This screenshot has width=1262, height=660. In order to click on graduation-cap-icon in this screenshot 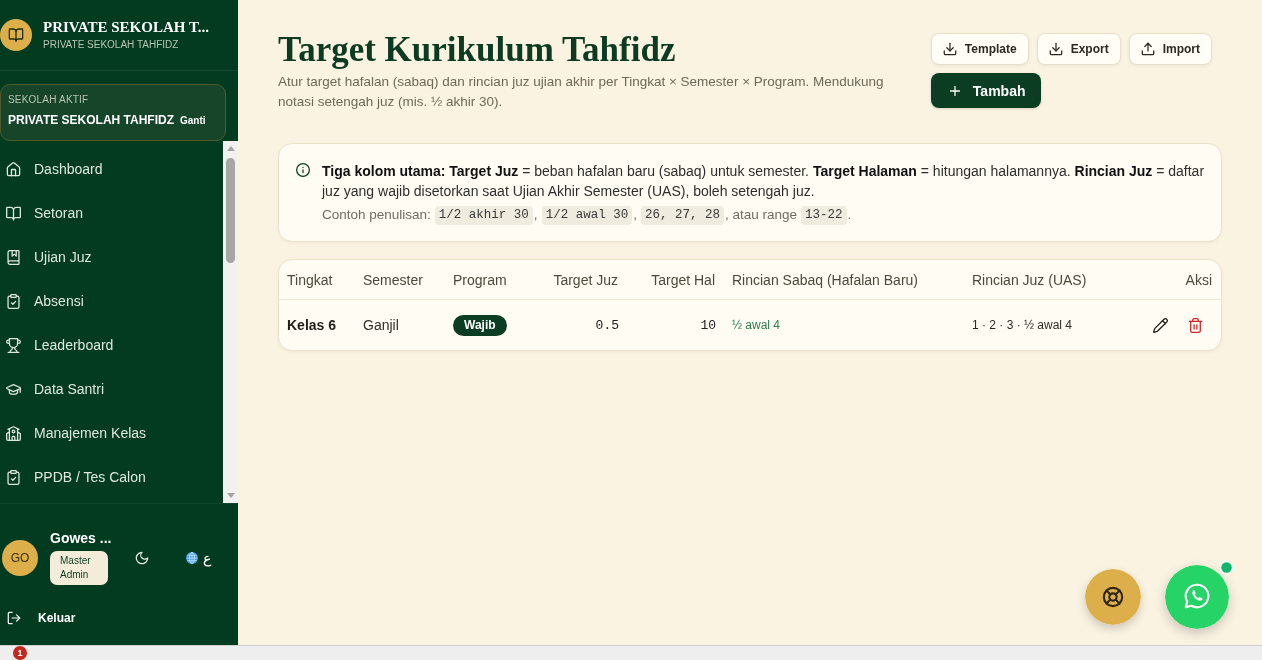, I will do `click(13, 389)`.